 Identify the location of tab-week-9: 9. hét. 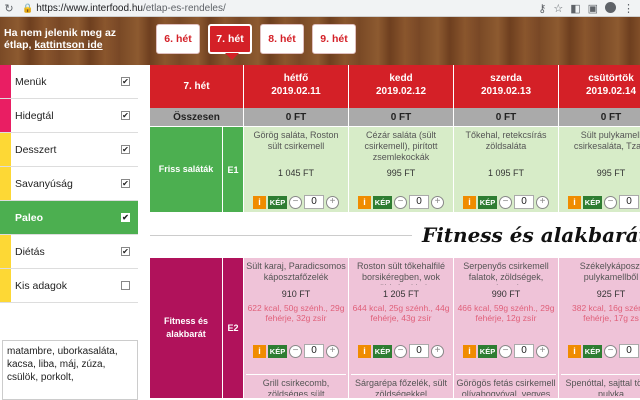
(334, 39).